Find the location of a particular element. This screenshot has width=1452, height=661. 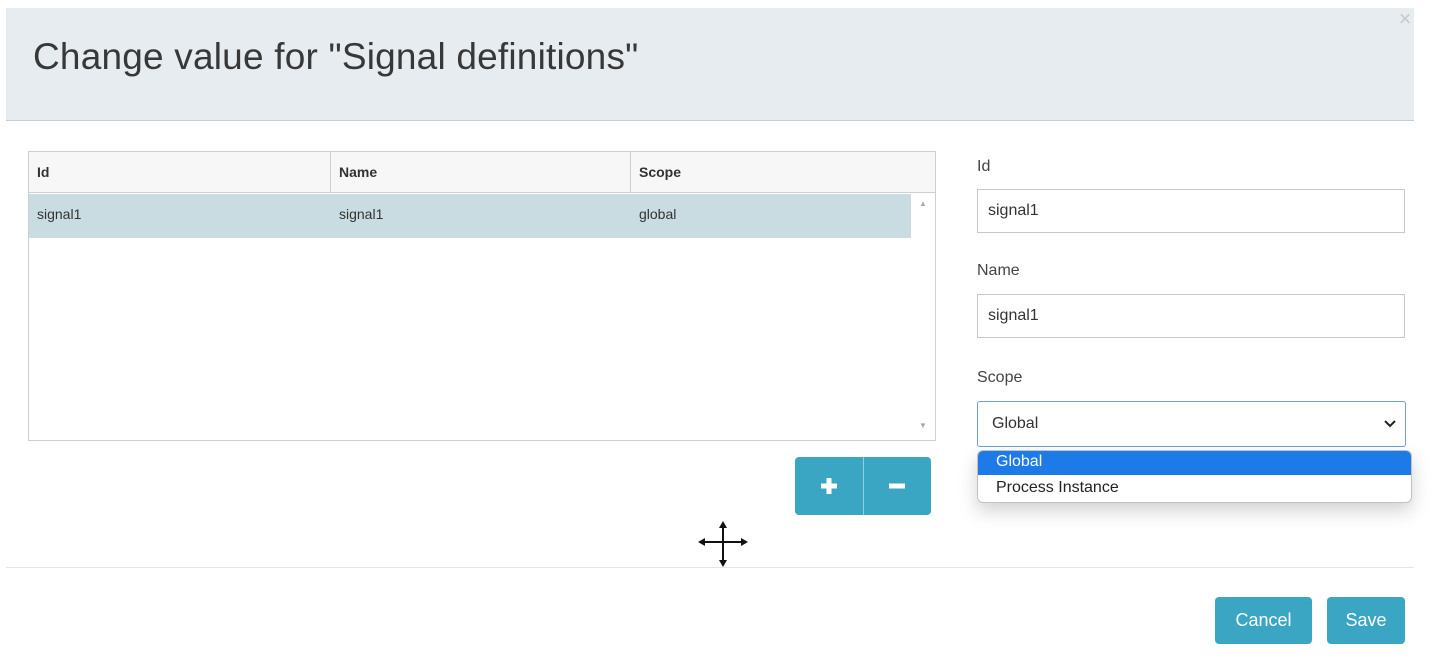

dialog-title: Change value for "Signal definitions" is located at coordinates (336, 56).